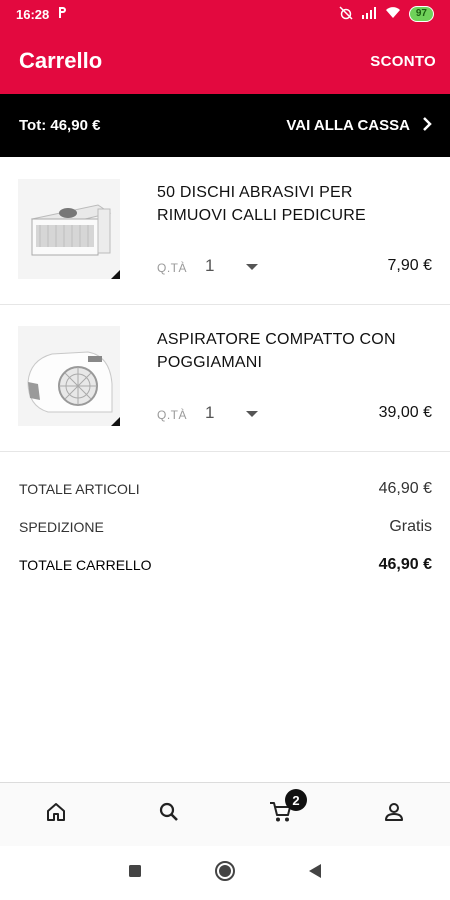  I want to click on triangle-back-icon, so click(315, 873).